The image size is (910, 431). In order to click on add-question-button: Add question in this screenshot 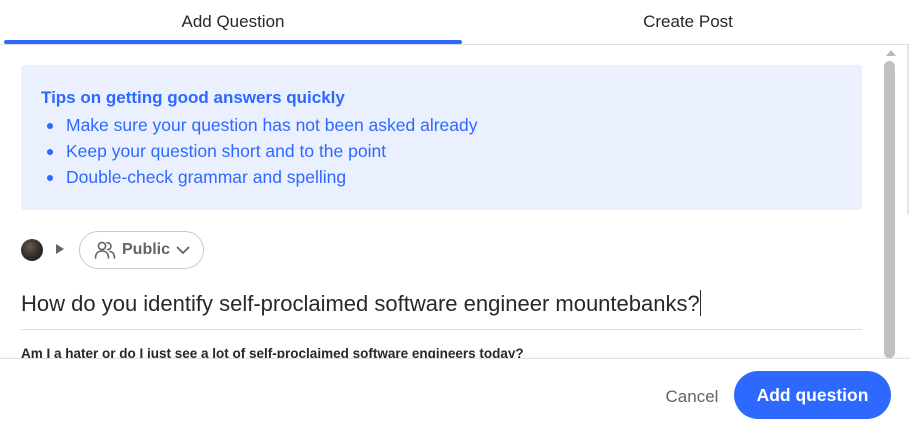, I will do `click(812, 395)`.